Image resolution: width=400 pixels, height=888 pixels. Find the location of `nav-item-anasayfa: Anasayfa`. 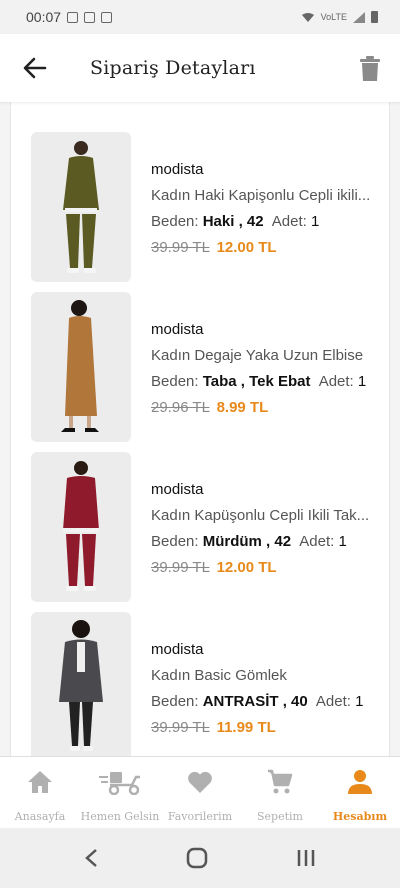

nav-item-anasayfa: Anasayfa is located at coordinates (40, 792).